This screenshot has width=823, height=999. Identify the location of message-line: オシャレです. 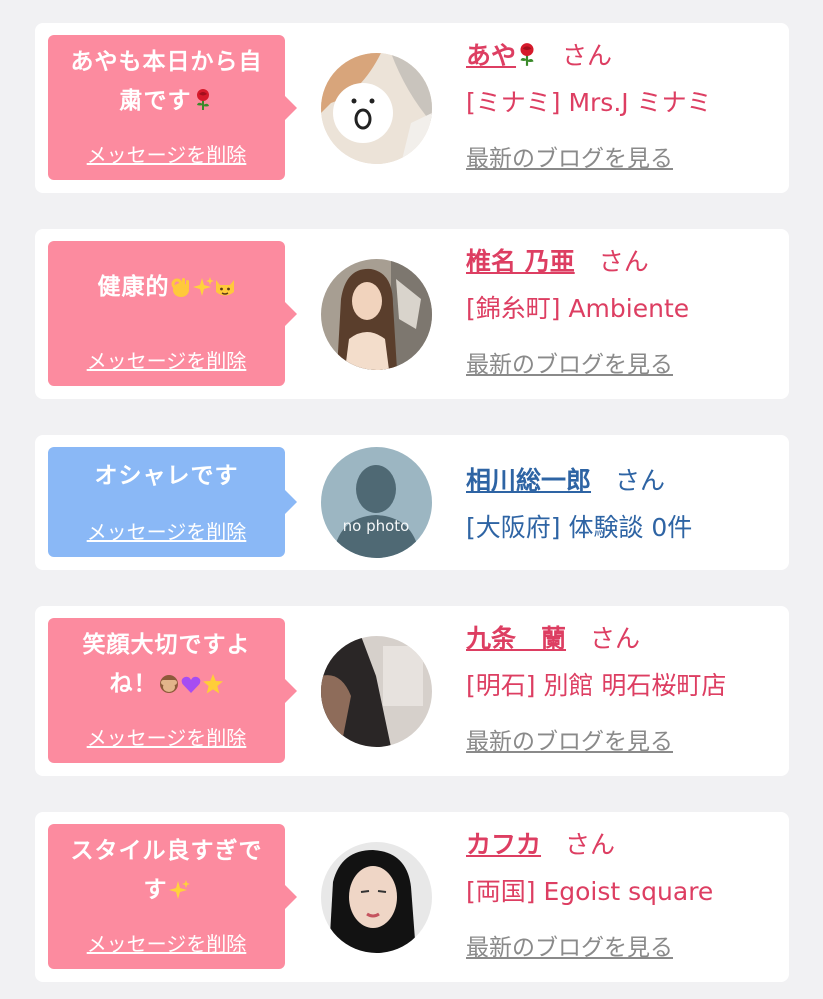
(166, 476).